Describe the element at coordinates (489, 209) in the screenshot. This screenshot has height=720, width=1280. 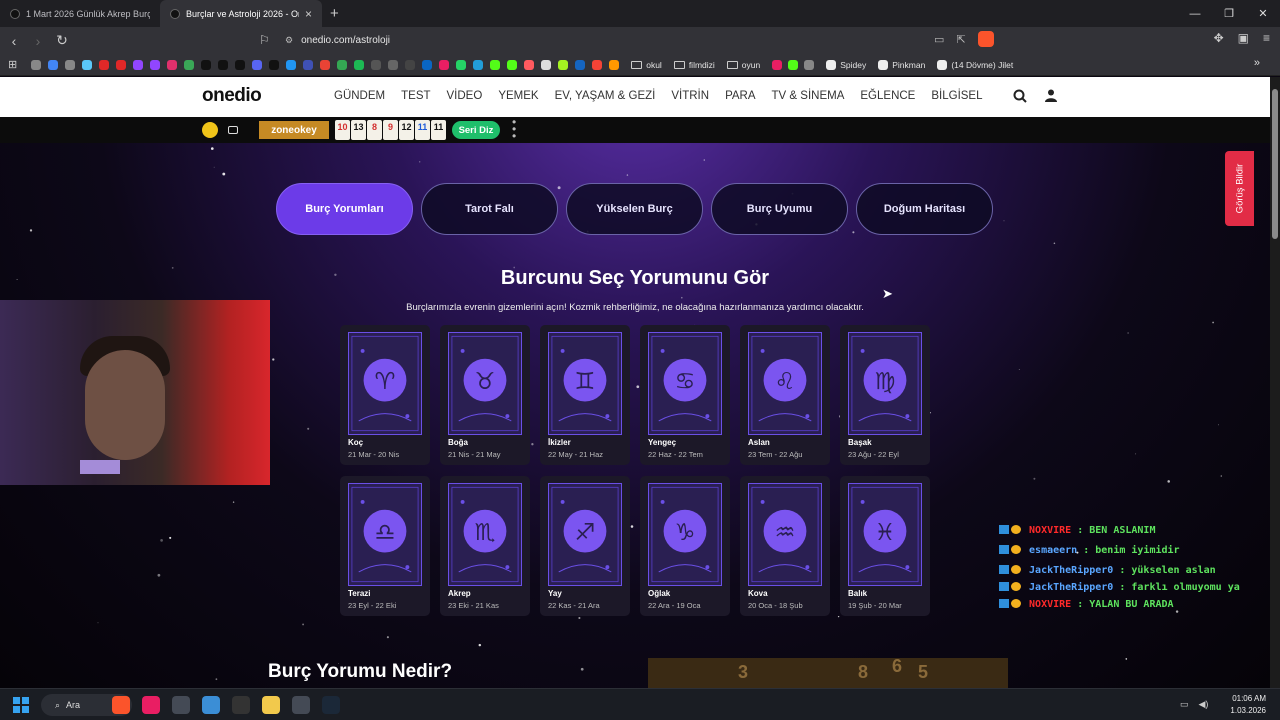
I see `tab-tarot-fal-: Tarot Falı` at that location.